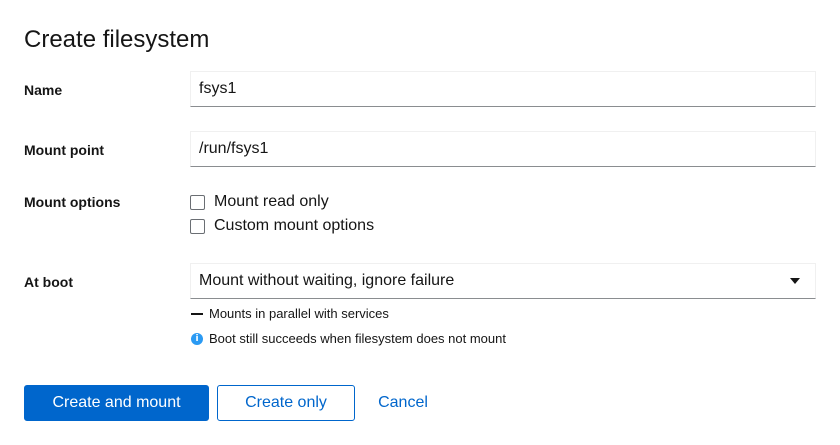 The width and height of the screenshot is (840, 445). I want to click on at-boot-selected-value: Mount without waiting, ignore failure, so click(327, 280).